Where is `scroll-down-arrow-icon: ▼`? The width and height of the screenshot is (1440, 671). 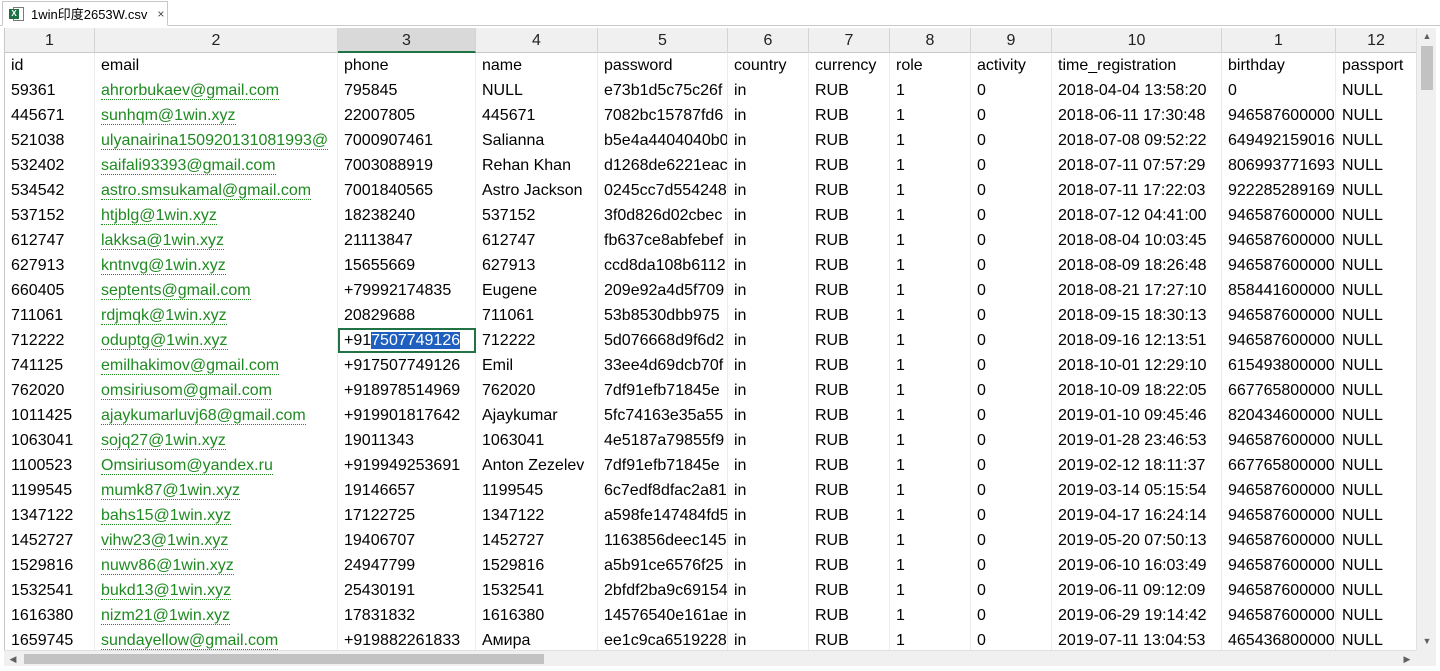
scroll-down-arrow-icon: ▼ is located at coordinates (1427, 641).